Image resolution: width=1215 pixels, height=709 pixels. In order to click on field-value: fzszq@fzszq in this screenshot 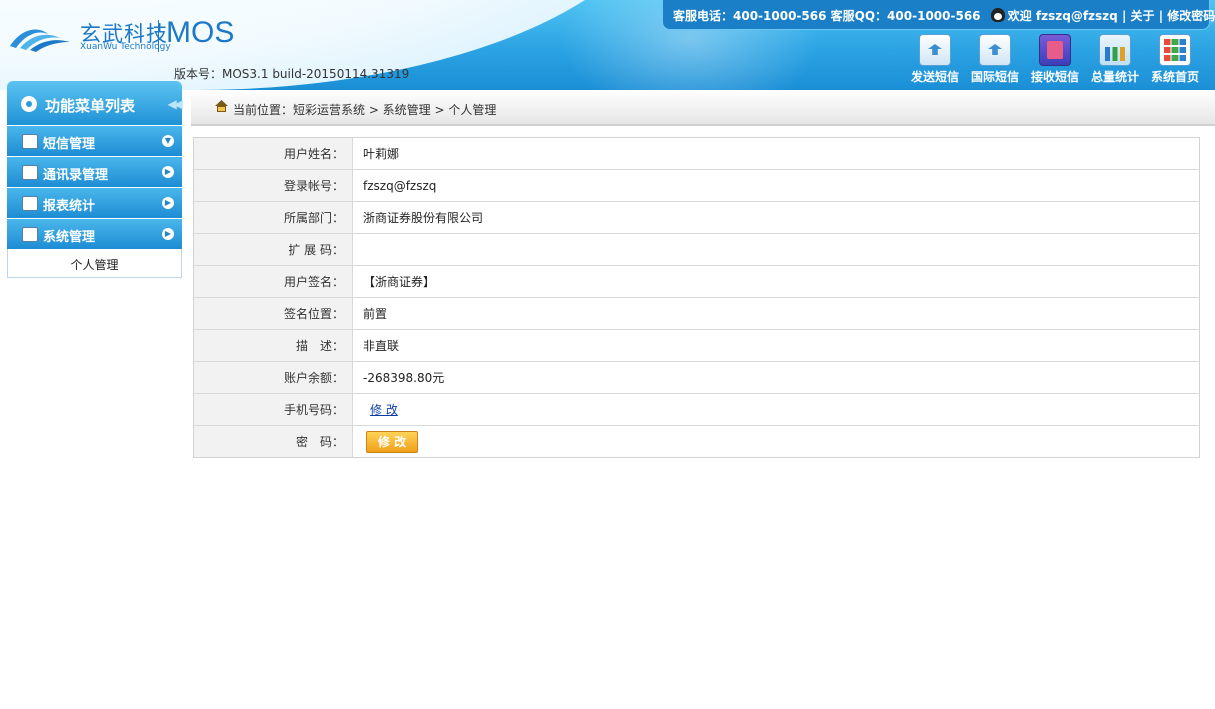, I will do `click(776, 185)`.